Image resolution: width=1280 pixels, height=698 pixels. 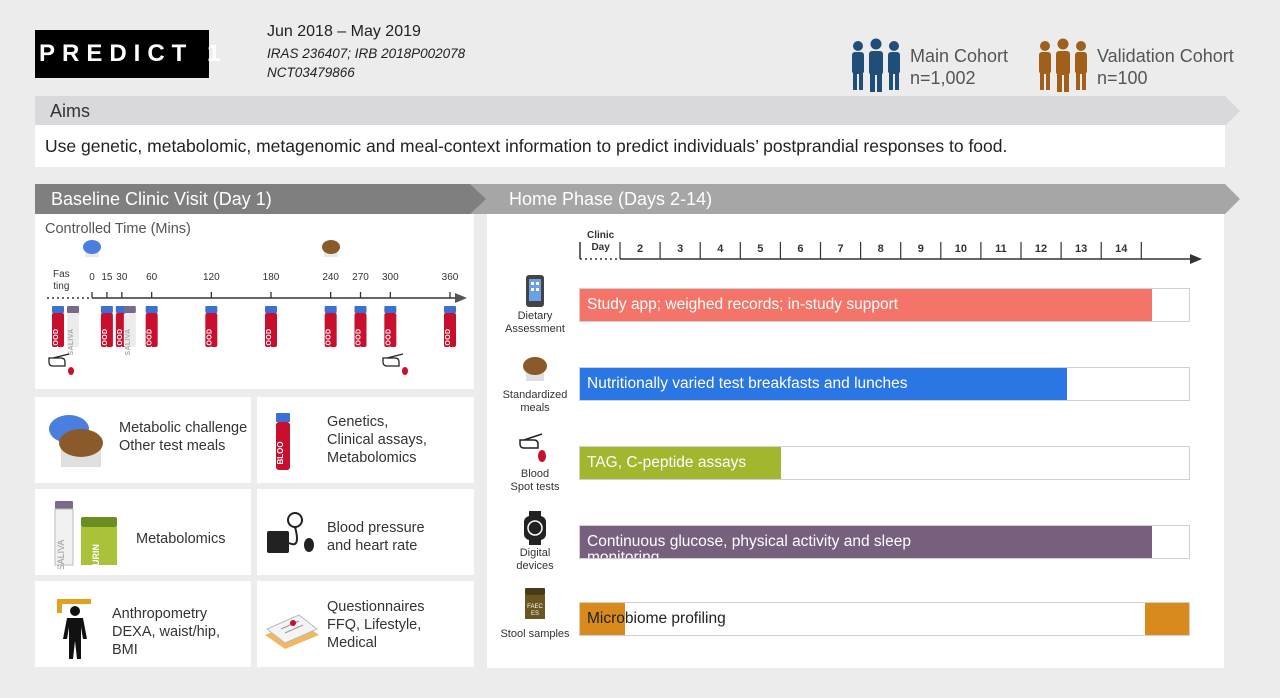 What do you see at coordinates (720, 249) in the screenshot?
I see `day-label: 4` at bounding box center [720, 249].